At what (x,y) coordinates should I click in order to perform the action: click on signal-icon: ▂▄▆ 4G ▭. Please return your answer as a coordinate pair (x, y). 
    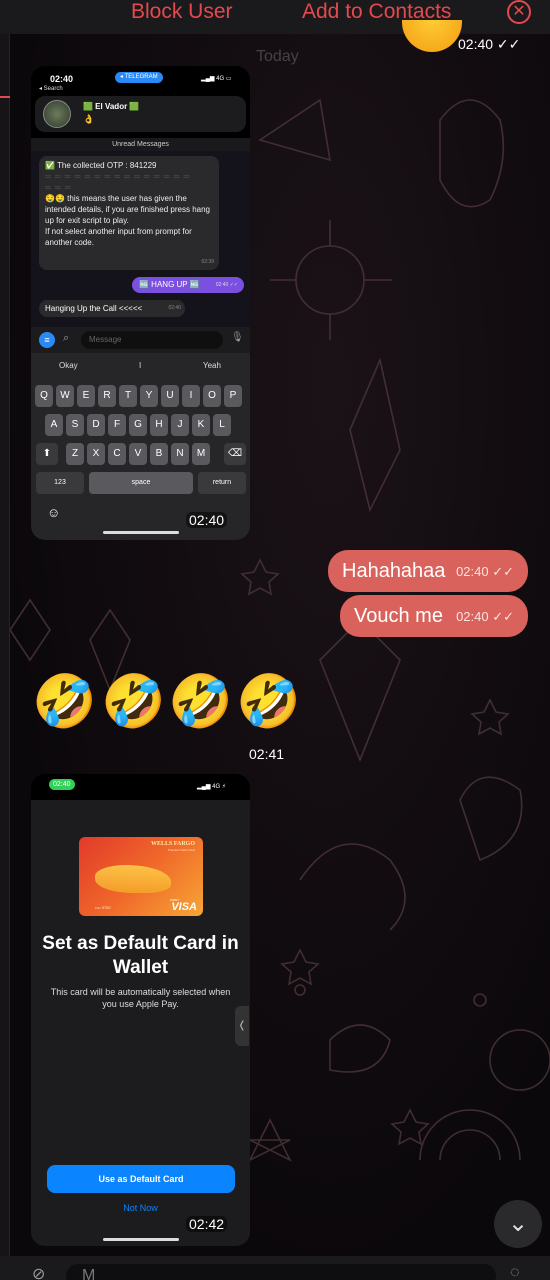
    Looking at the image, I should click on (216, 79).